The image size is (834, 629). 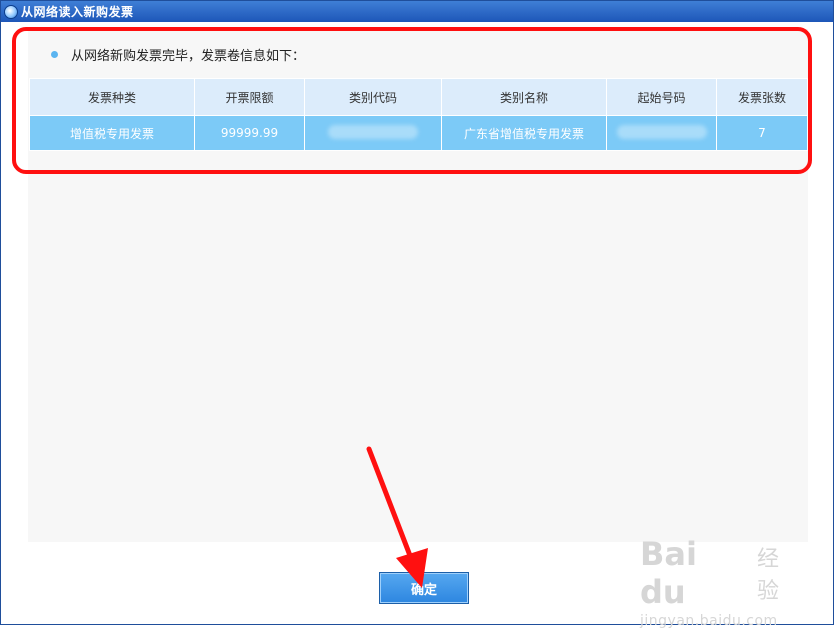 What do you see at coordinates (762, 133) in the screenshot?
I see `cell-count: 7` at bounding box center [762, 133].